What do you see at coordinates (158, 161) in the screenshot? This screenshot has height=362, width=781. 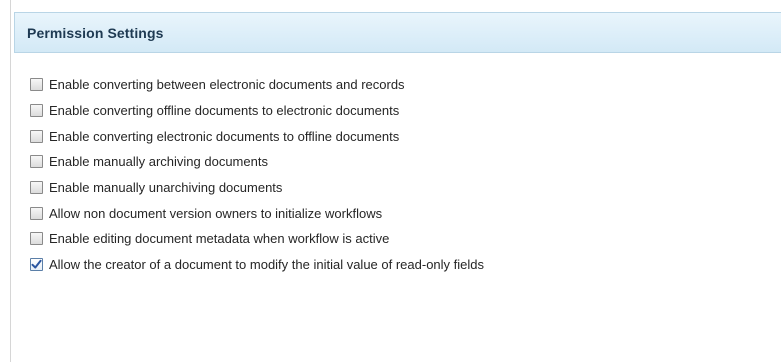 I see `option-label: Enable manually archiving documents` at bounding box center [158, 161].